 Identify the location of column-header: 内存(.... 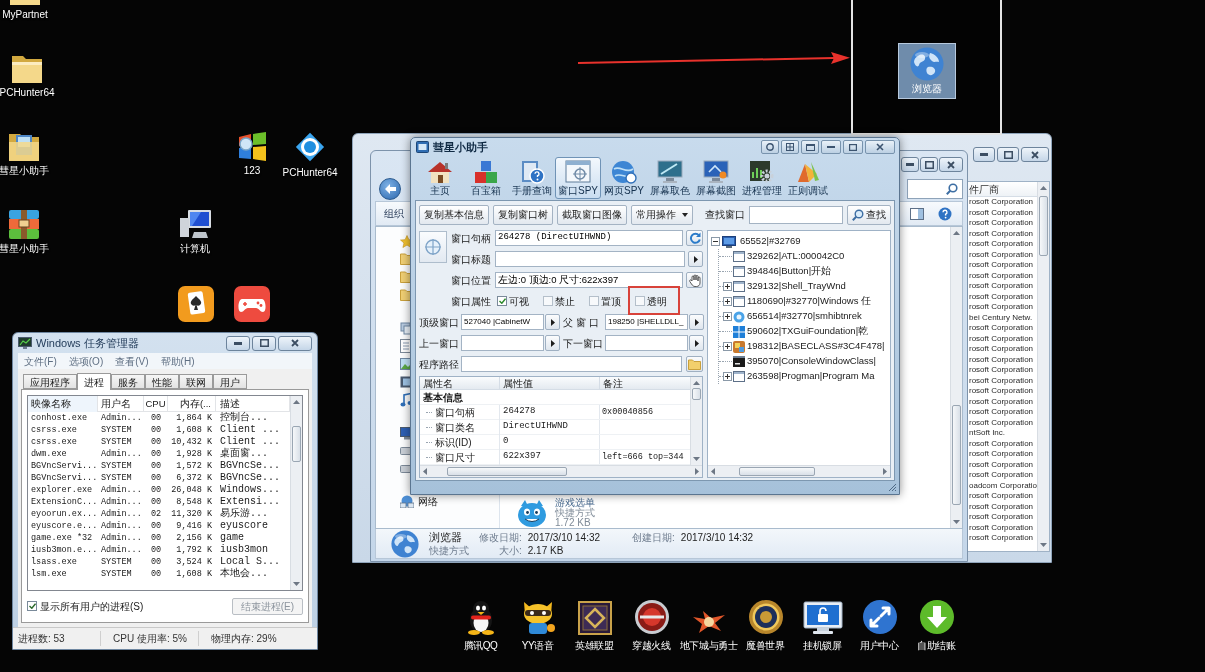
(192, 403).